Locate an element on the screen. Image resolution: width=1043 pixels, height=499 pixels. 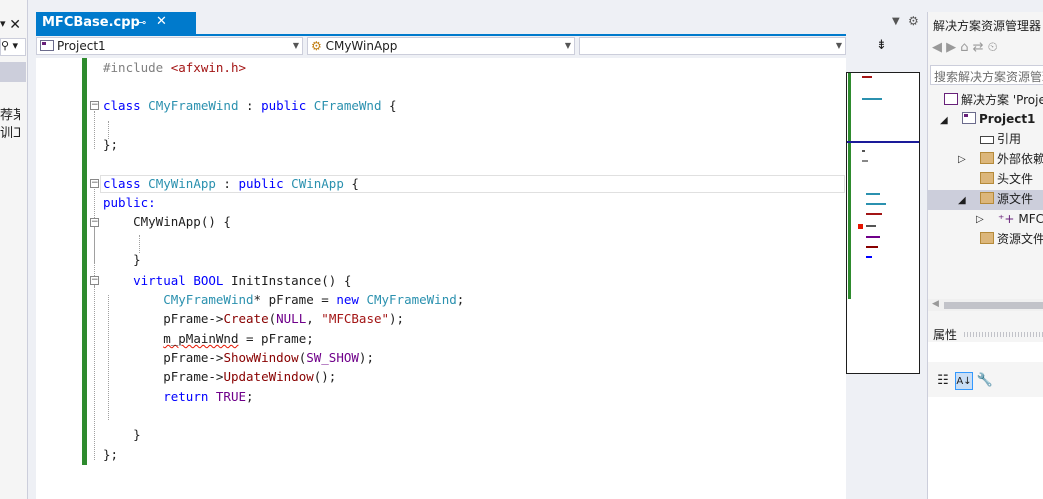
tab-mfcbase-cpp: MFCBase.cpp ⊸ ✕ is located at coordinates (116, 23).